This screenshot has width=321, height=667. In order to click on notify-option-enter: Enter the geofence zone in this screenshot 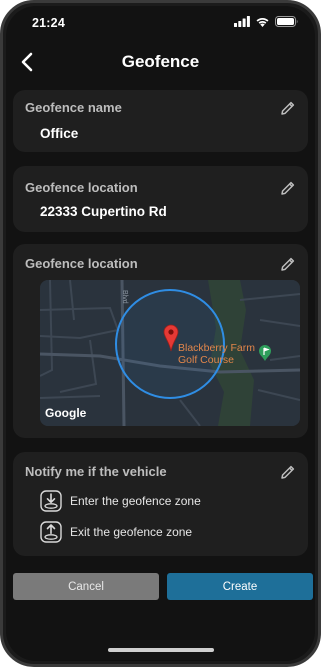, I will do `click(120, 501)`.